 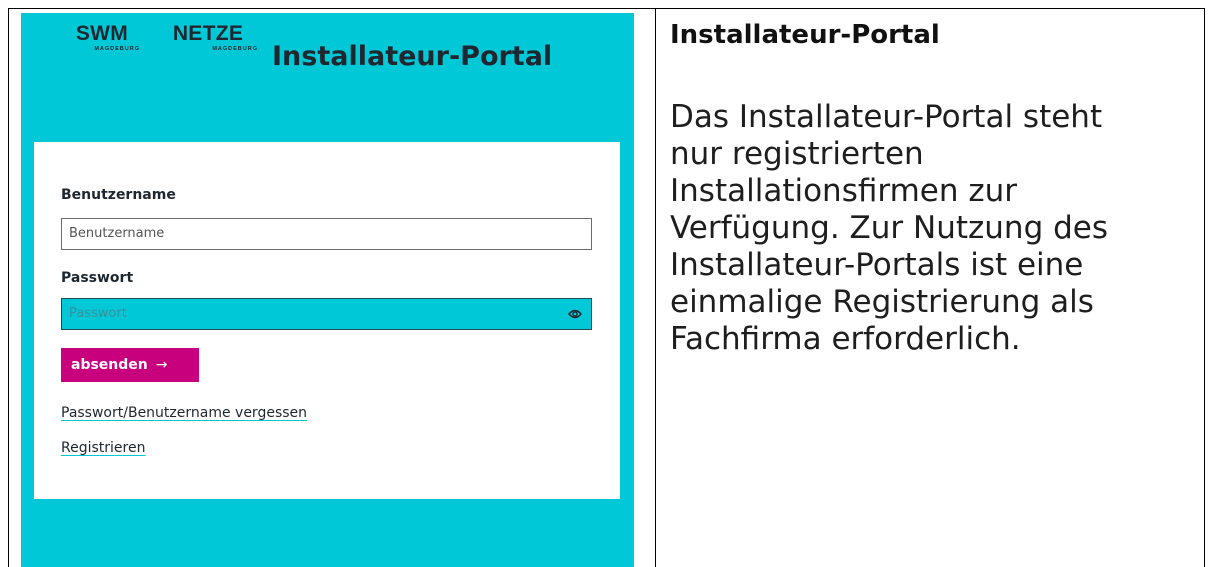 I want to click on username-placeholder: Benutzername, so click(x=117, y=233).